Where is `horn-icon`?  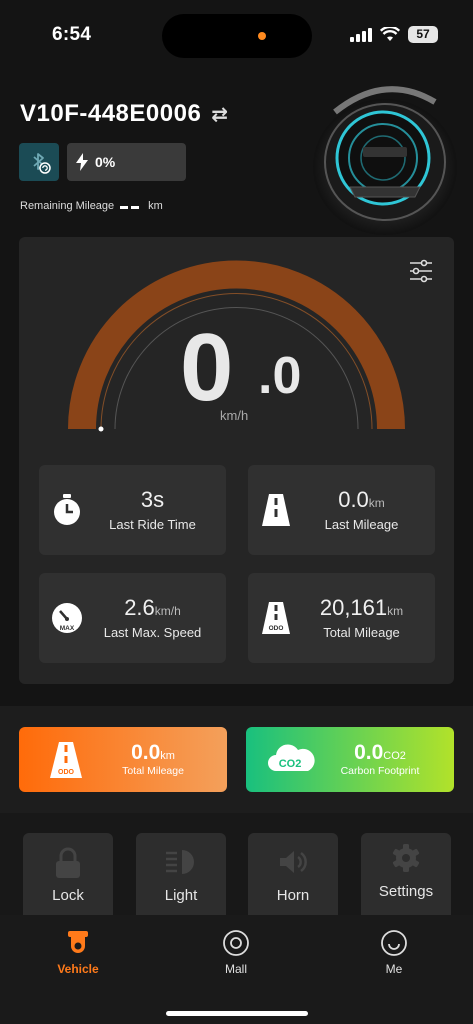 horn-icon is located at coordinates (293, 862).